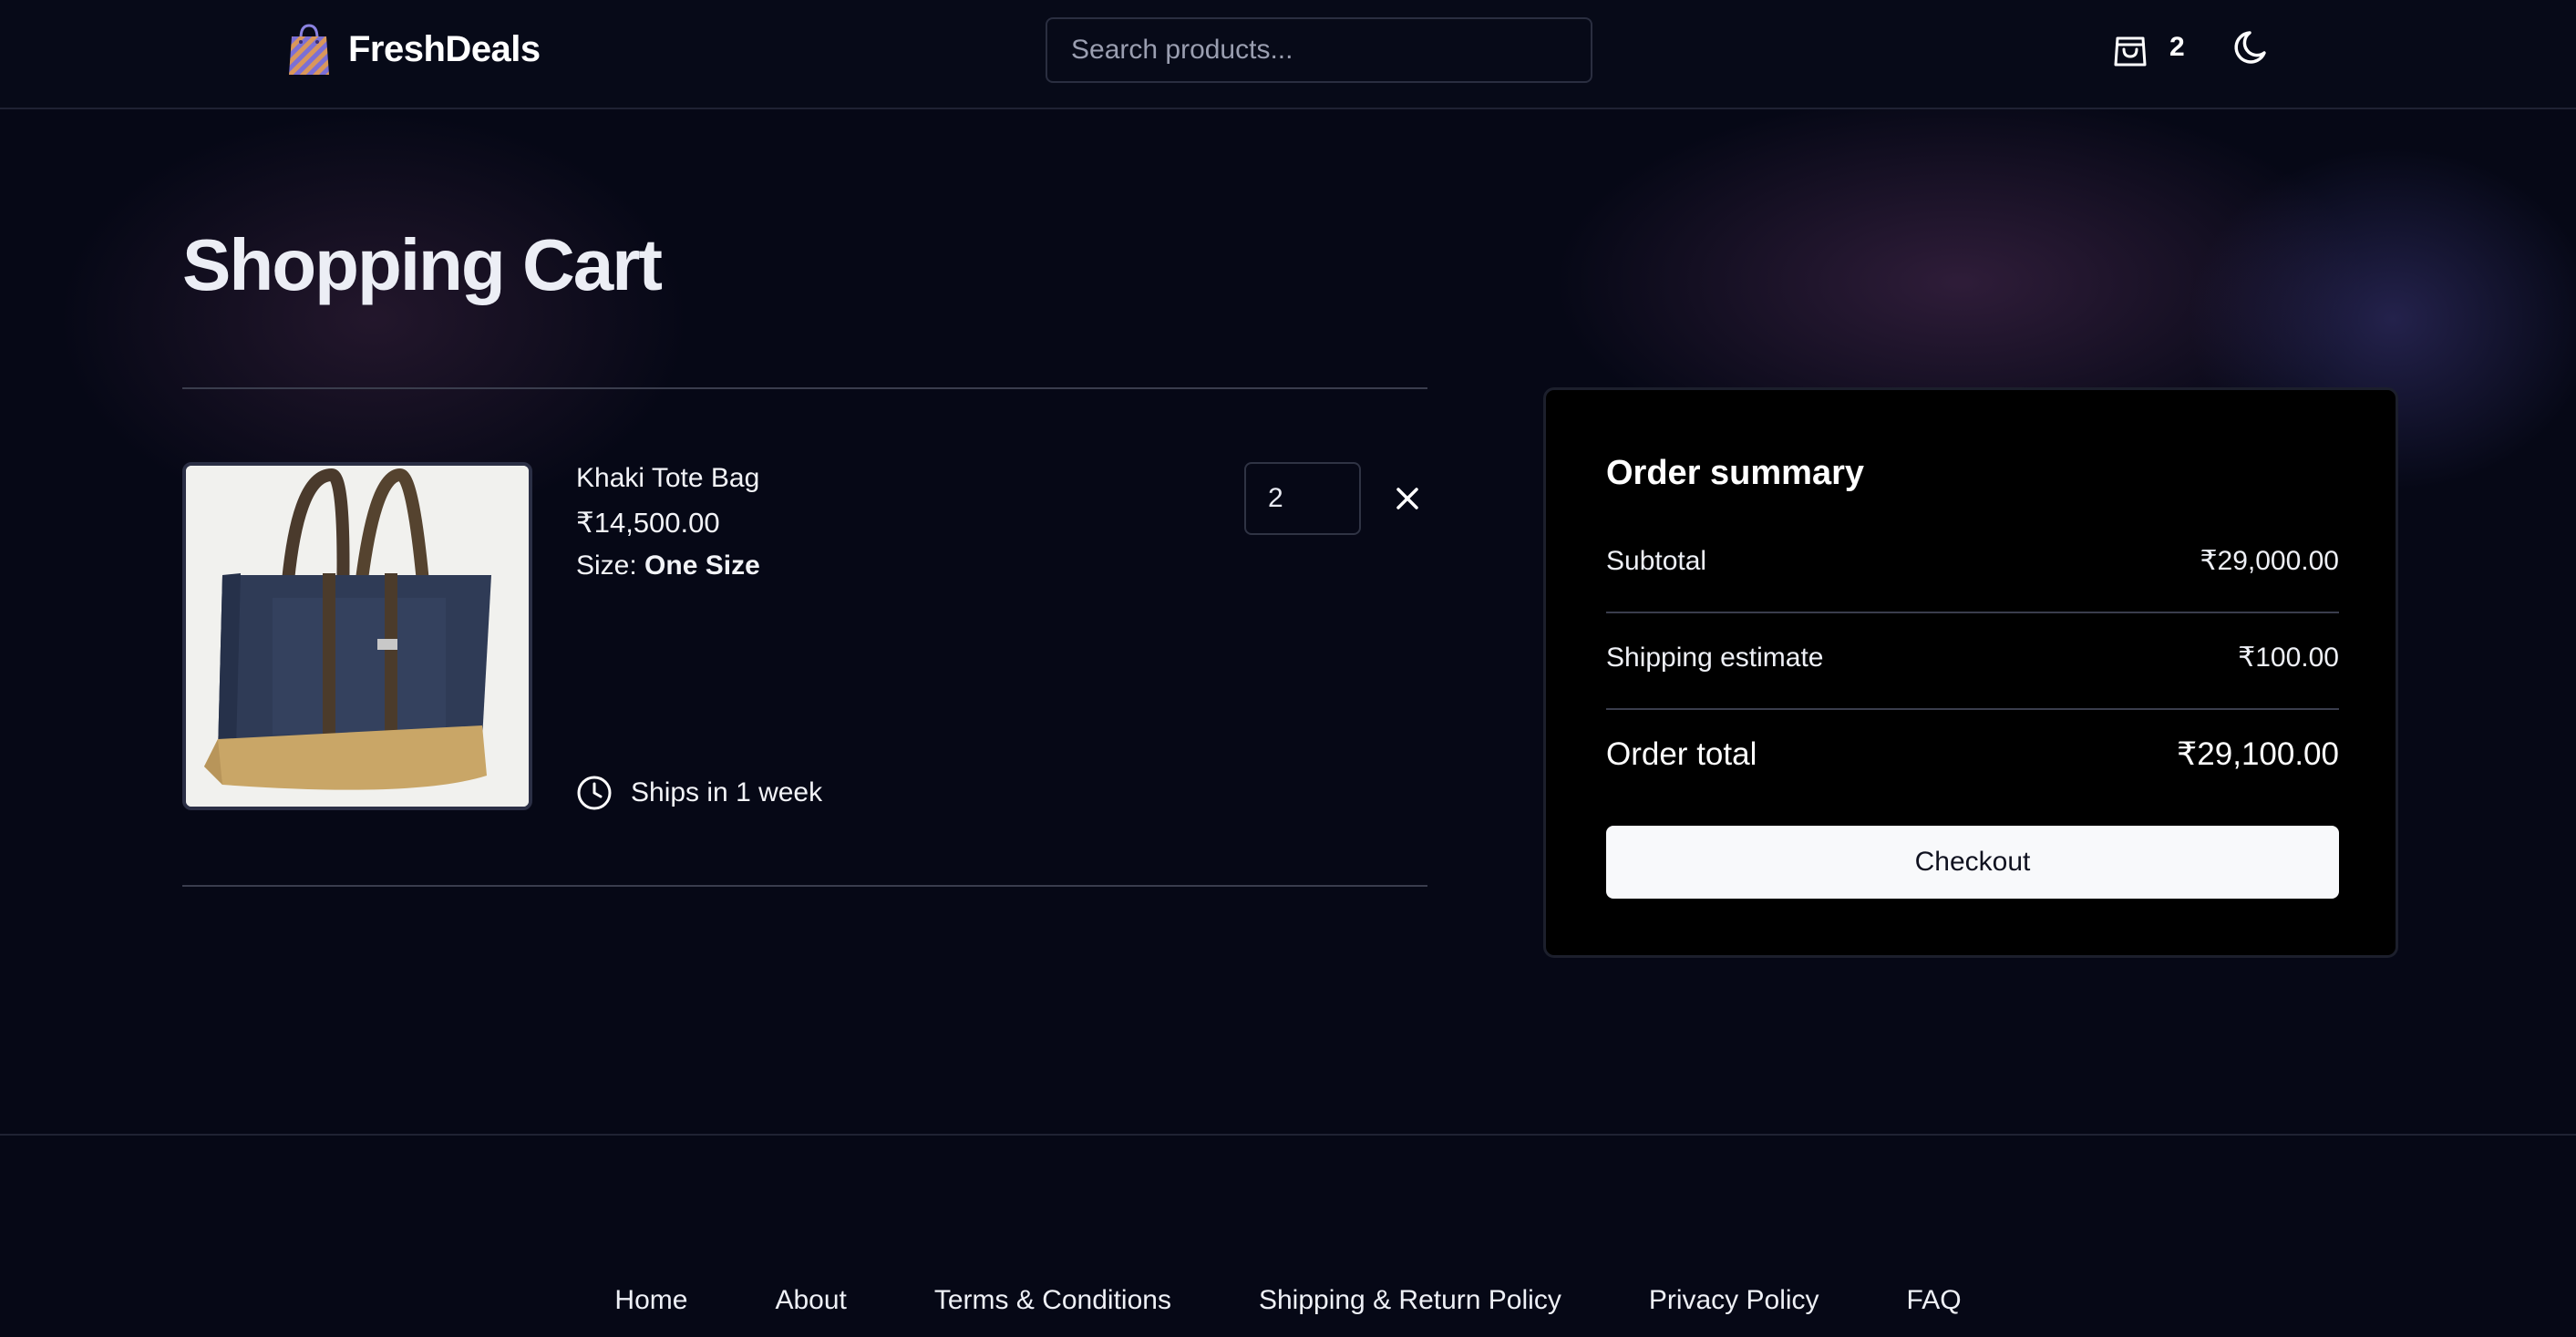 Image resolution: width=2576 pixels, height=1337 pixels. What do you see at coordinates (1319, 50) in the screenshot?
I see `search-input` at bounding box center [1319, 50].